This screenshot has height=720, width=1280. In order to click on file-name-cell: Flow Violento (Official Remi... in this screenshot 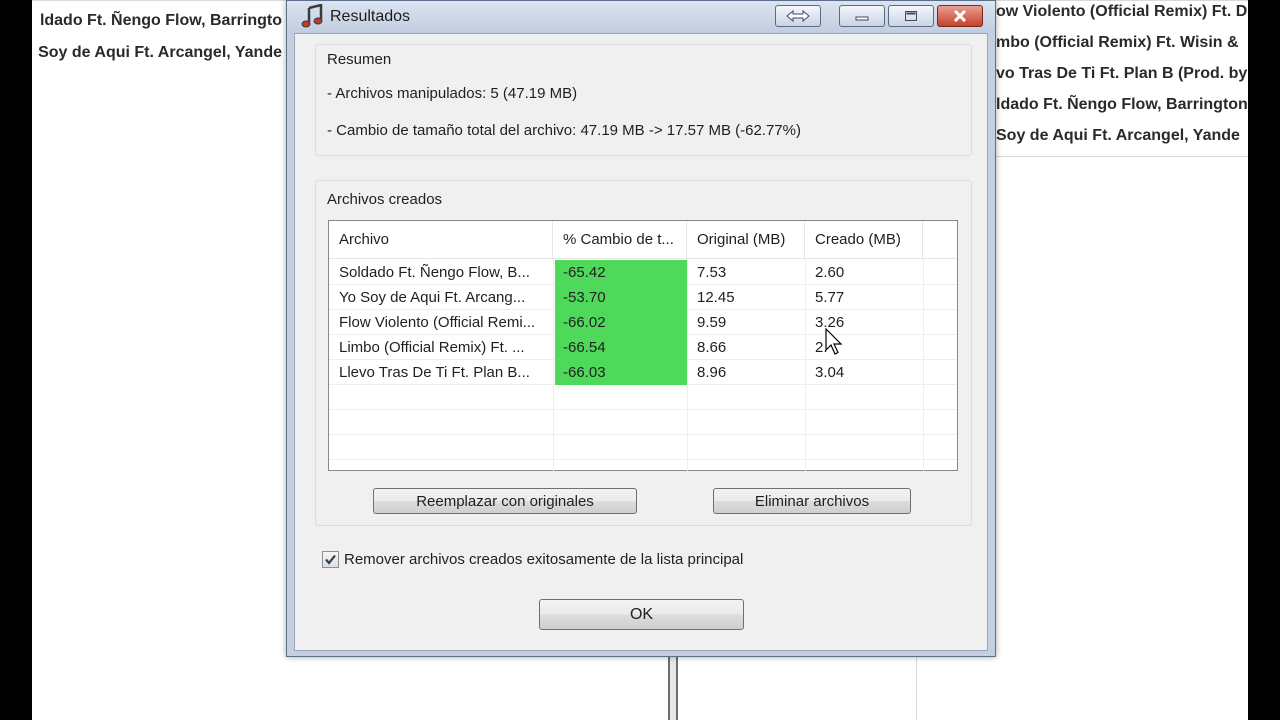, I will do `click(437, 322)`.